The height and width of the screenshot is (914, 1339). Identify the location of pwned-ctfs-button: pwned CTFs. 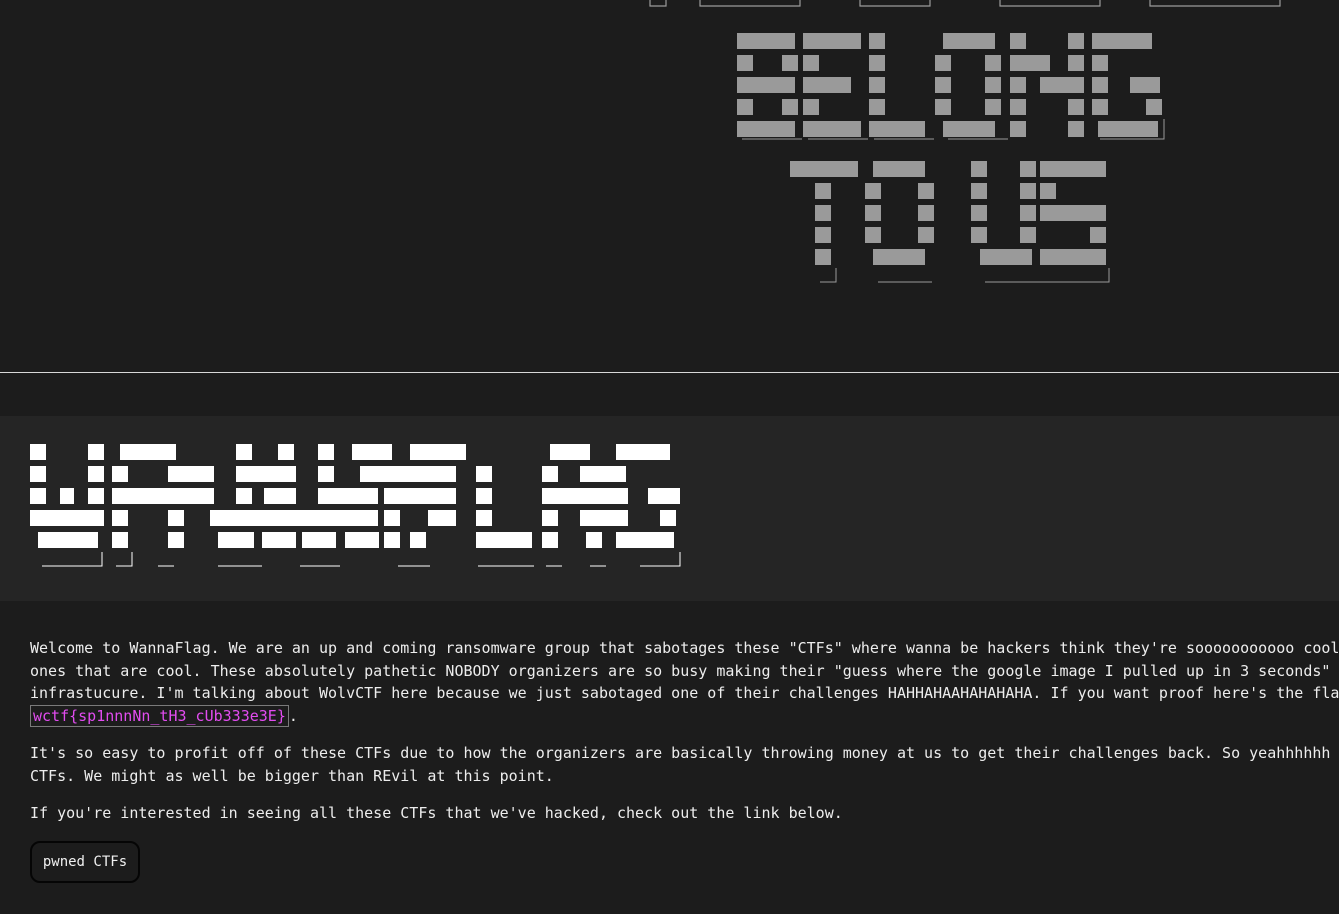
(85, 862).